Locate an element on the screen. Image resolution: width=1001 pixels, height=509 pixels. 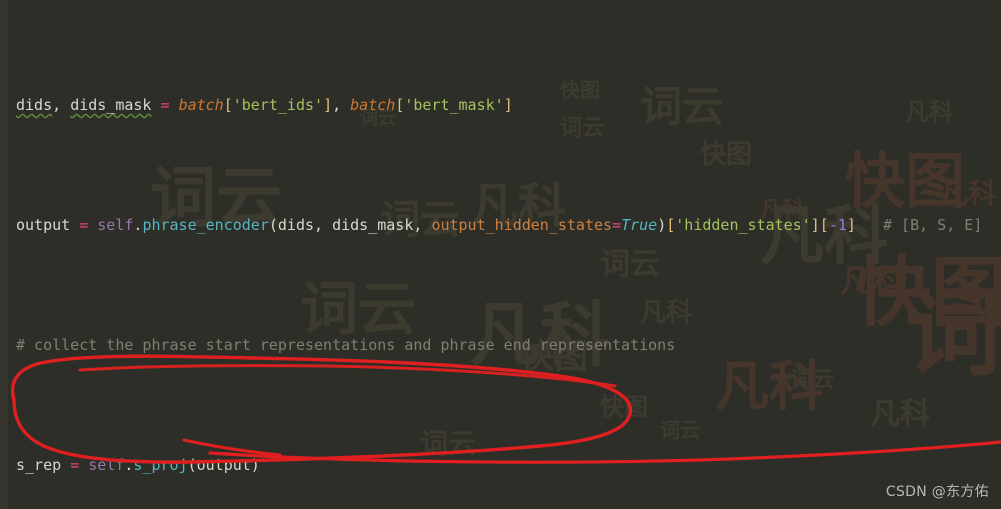
csdn-watermark-credit: CSDN @东方佑 is located at coordinates (937, 492).